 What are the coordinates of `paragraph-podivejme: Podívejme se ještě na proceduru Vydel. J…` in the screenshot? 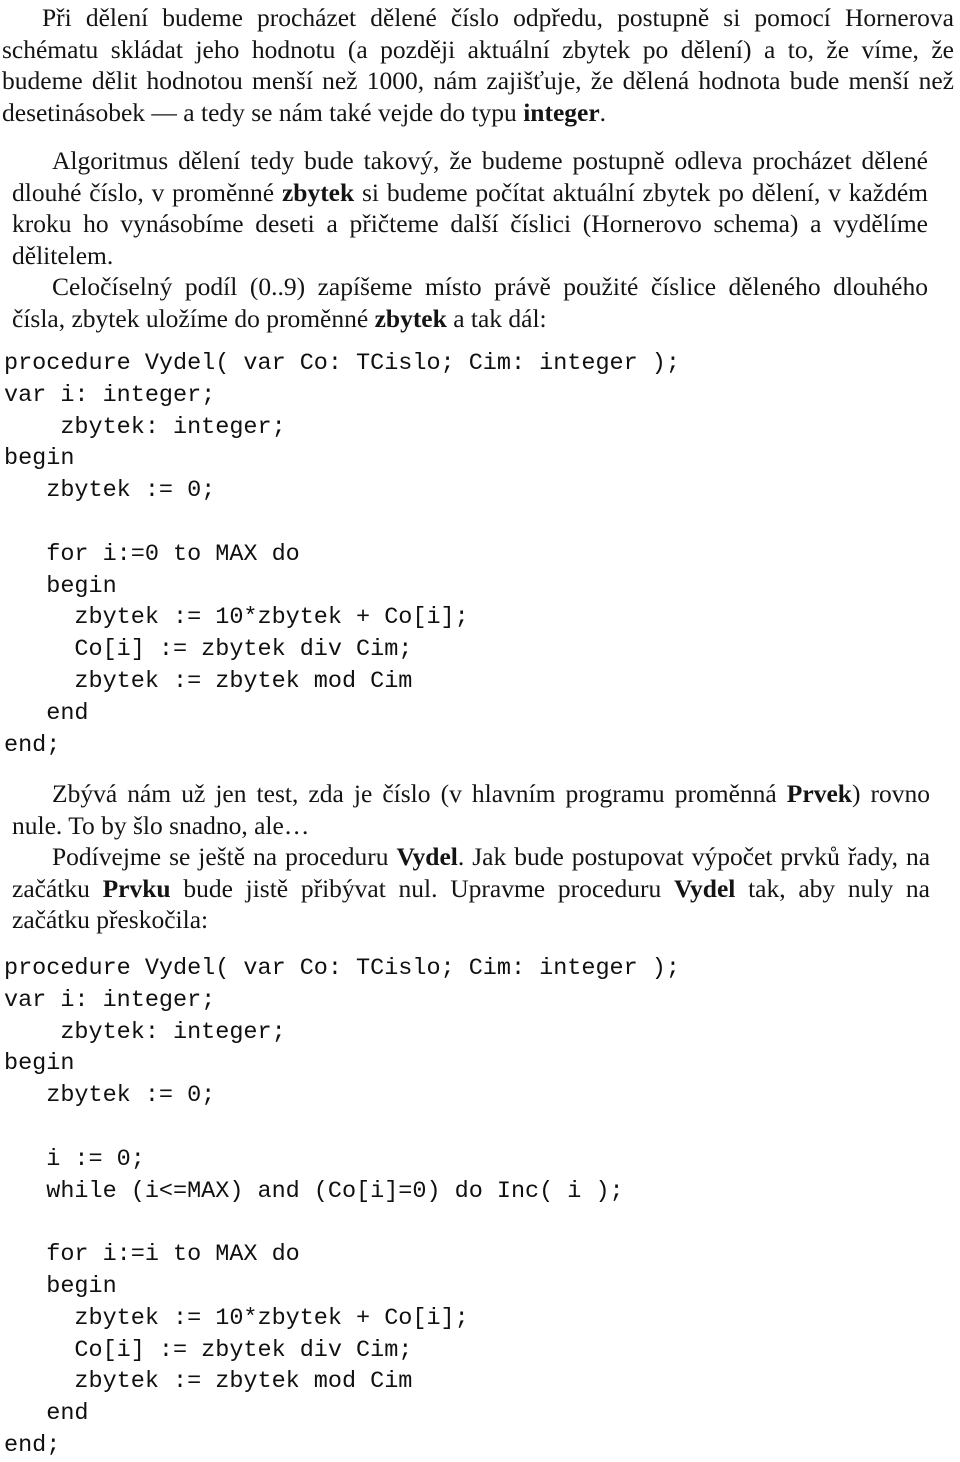 It's located at (471, 888).